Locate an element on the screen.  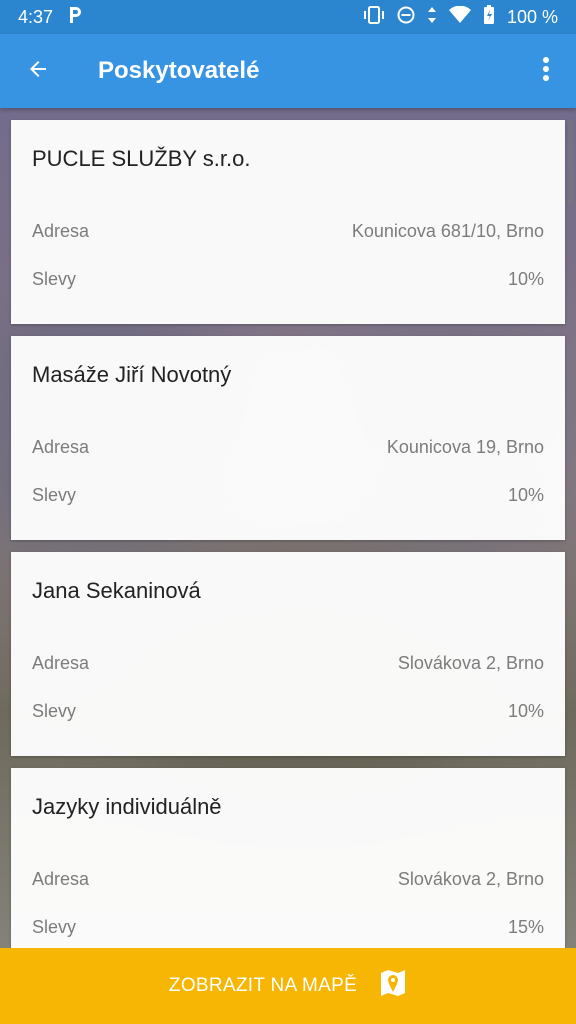
provider-name: Masáže Jiří Novotný is located at coordinates (132, 374).